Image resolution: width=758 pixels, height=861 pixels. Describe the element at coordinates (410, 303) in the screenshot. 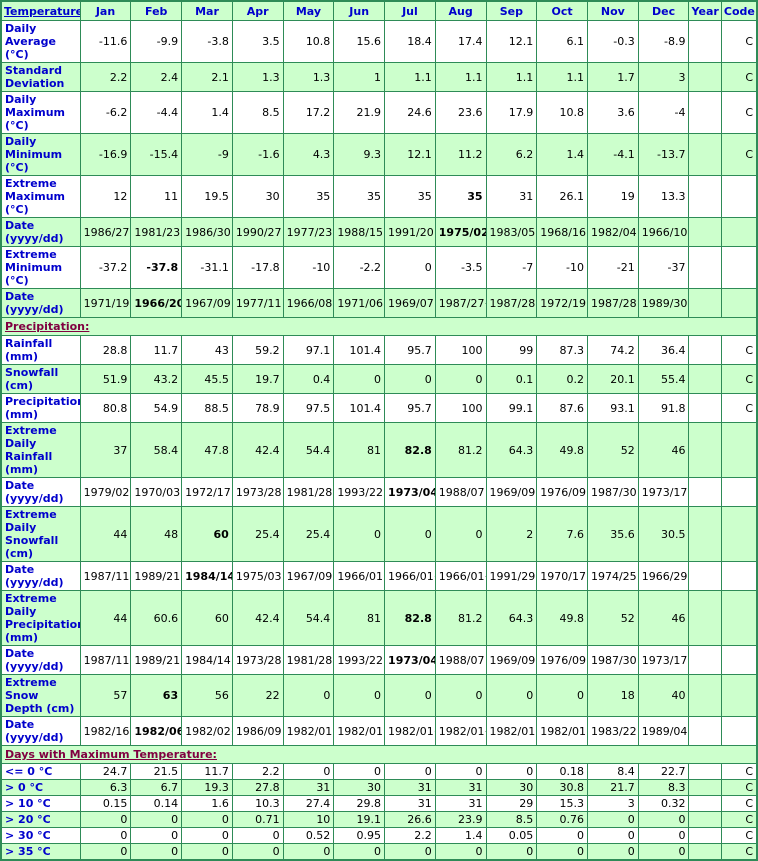

I see `cell-jul: 1969/07` at that location.